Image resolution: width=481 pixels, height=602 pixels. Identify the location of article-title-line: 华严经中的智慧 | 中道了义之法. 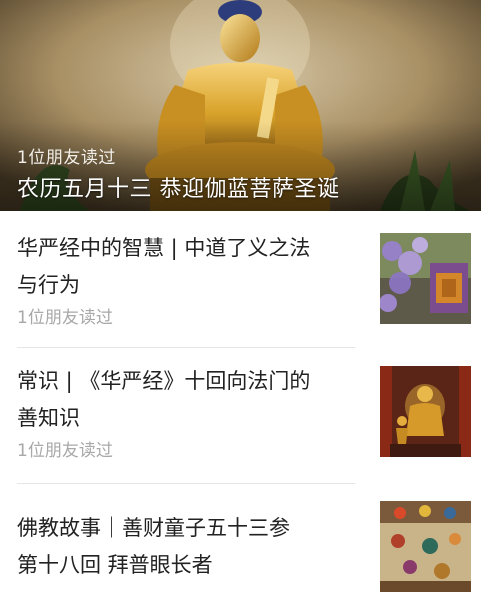
(164, 248).